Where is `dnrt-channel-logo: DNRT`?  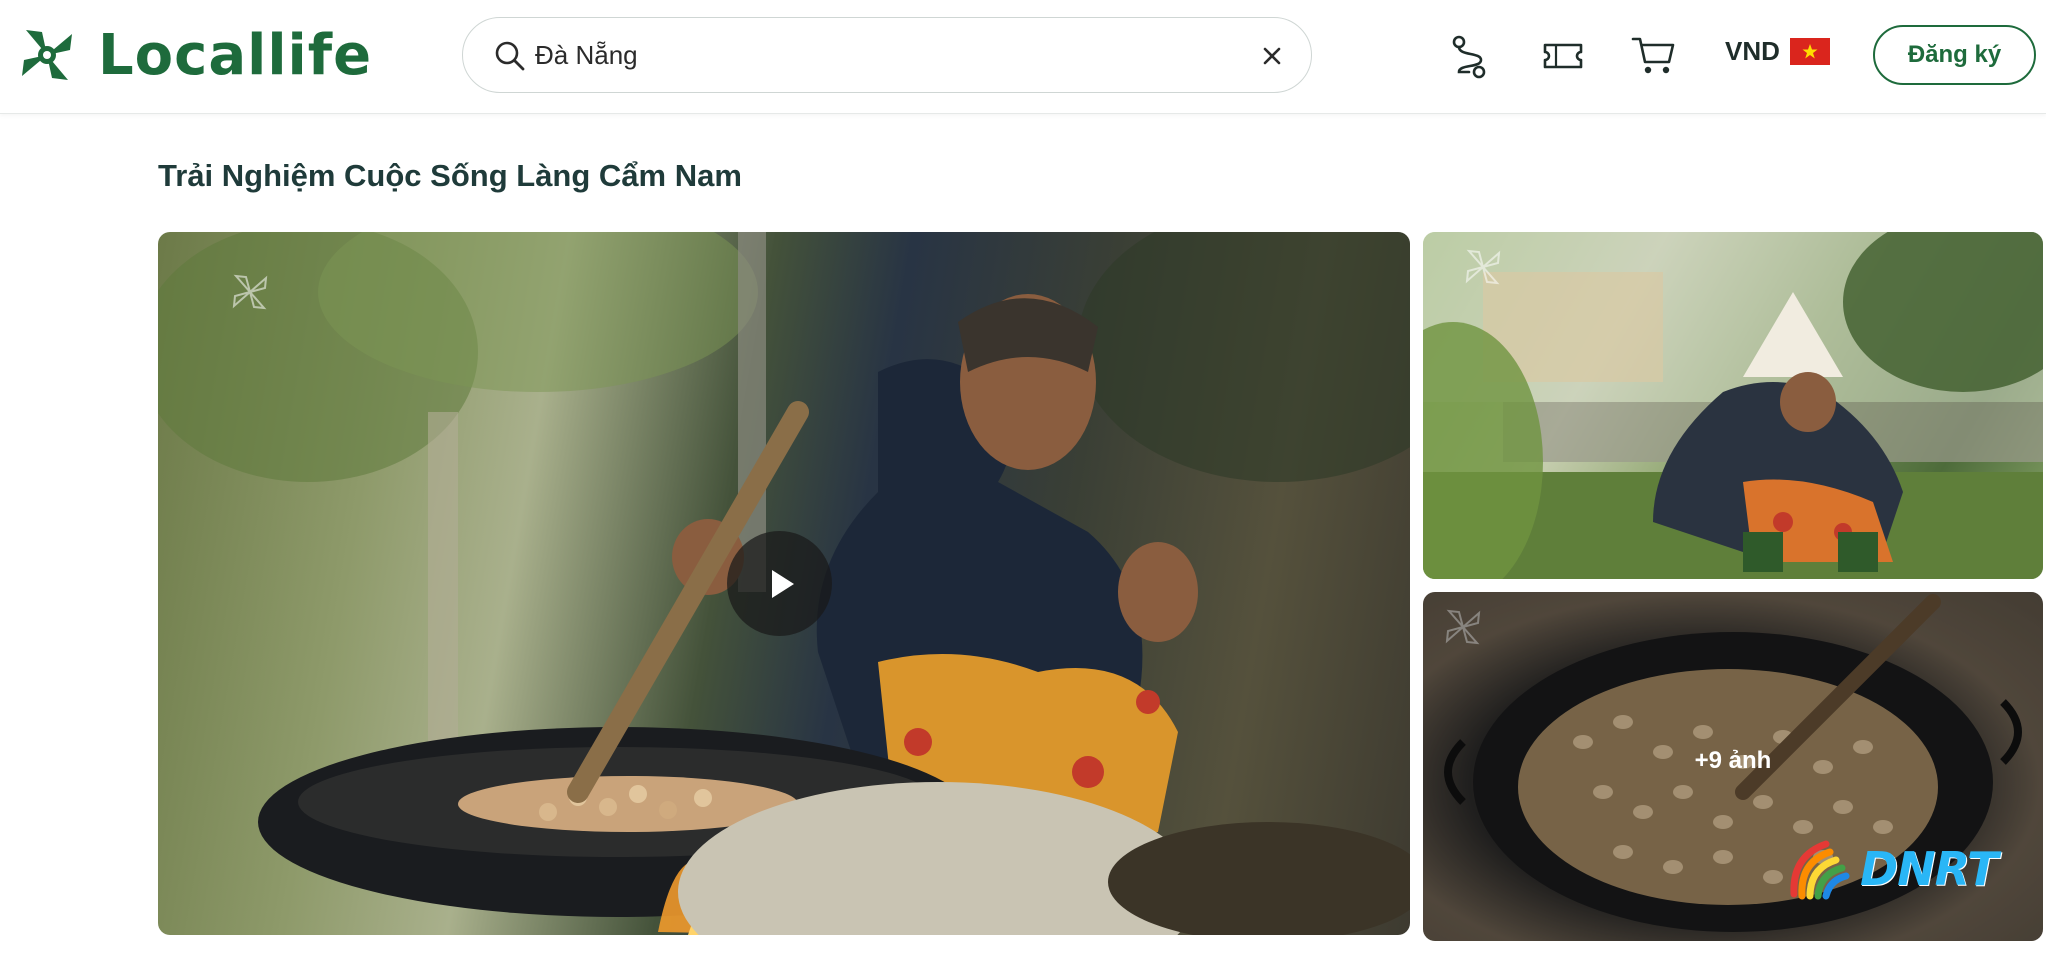
dnrt-channel-logo: DNRT is located at coordinates (1892, 869).